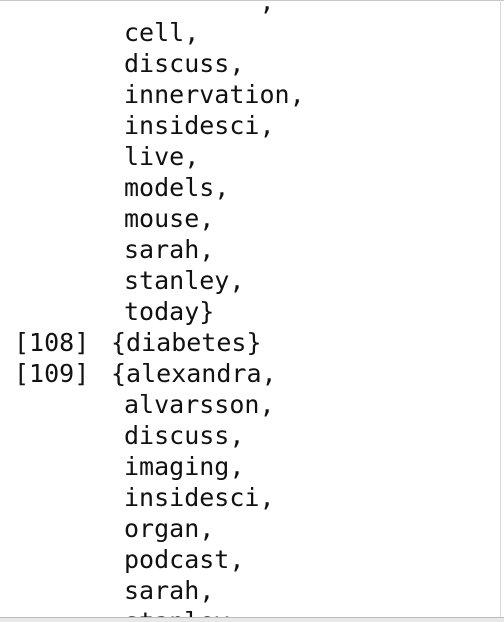 Image resolution: width=504 pixels, height=622 pixels. I want to click on line-index: [108], so click(52, 342).